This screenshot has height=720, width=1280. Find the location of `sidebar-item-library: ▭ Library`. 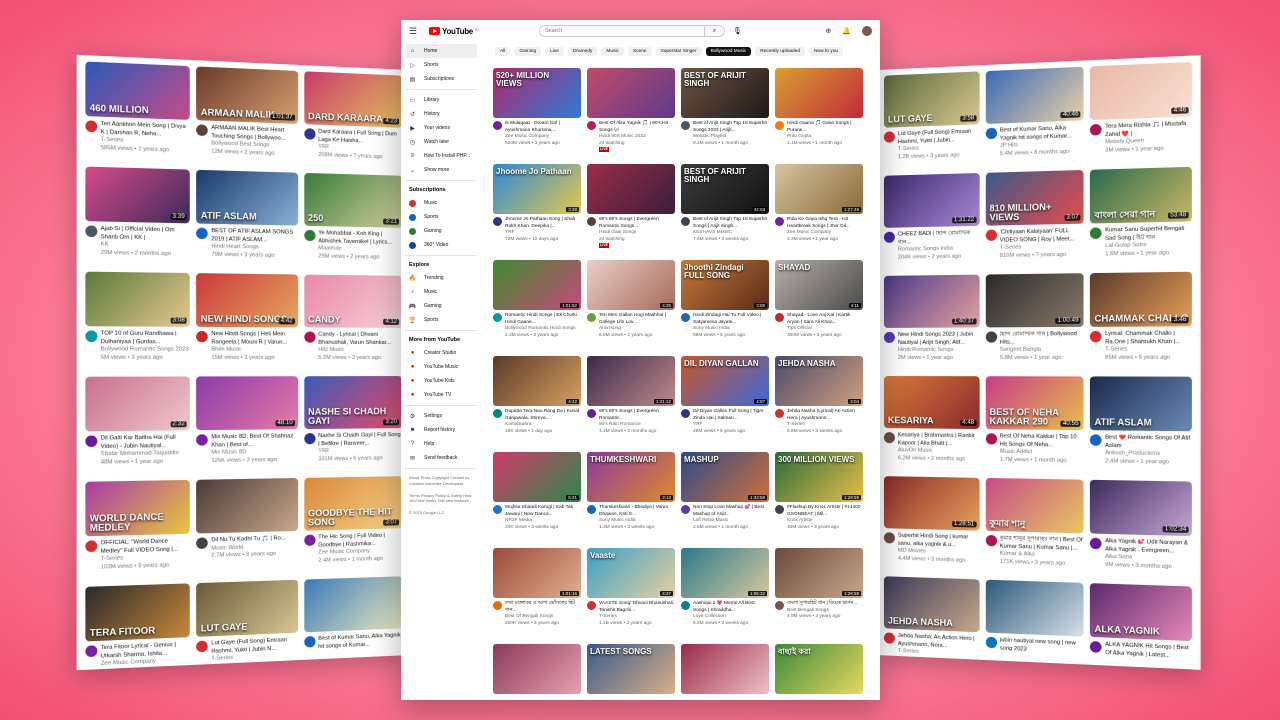

sidebar-item-library: ▭ Library is located at coordinates (441, 100).